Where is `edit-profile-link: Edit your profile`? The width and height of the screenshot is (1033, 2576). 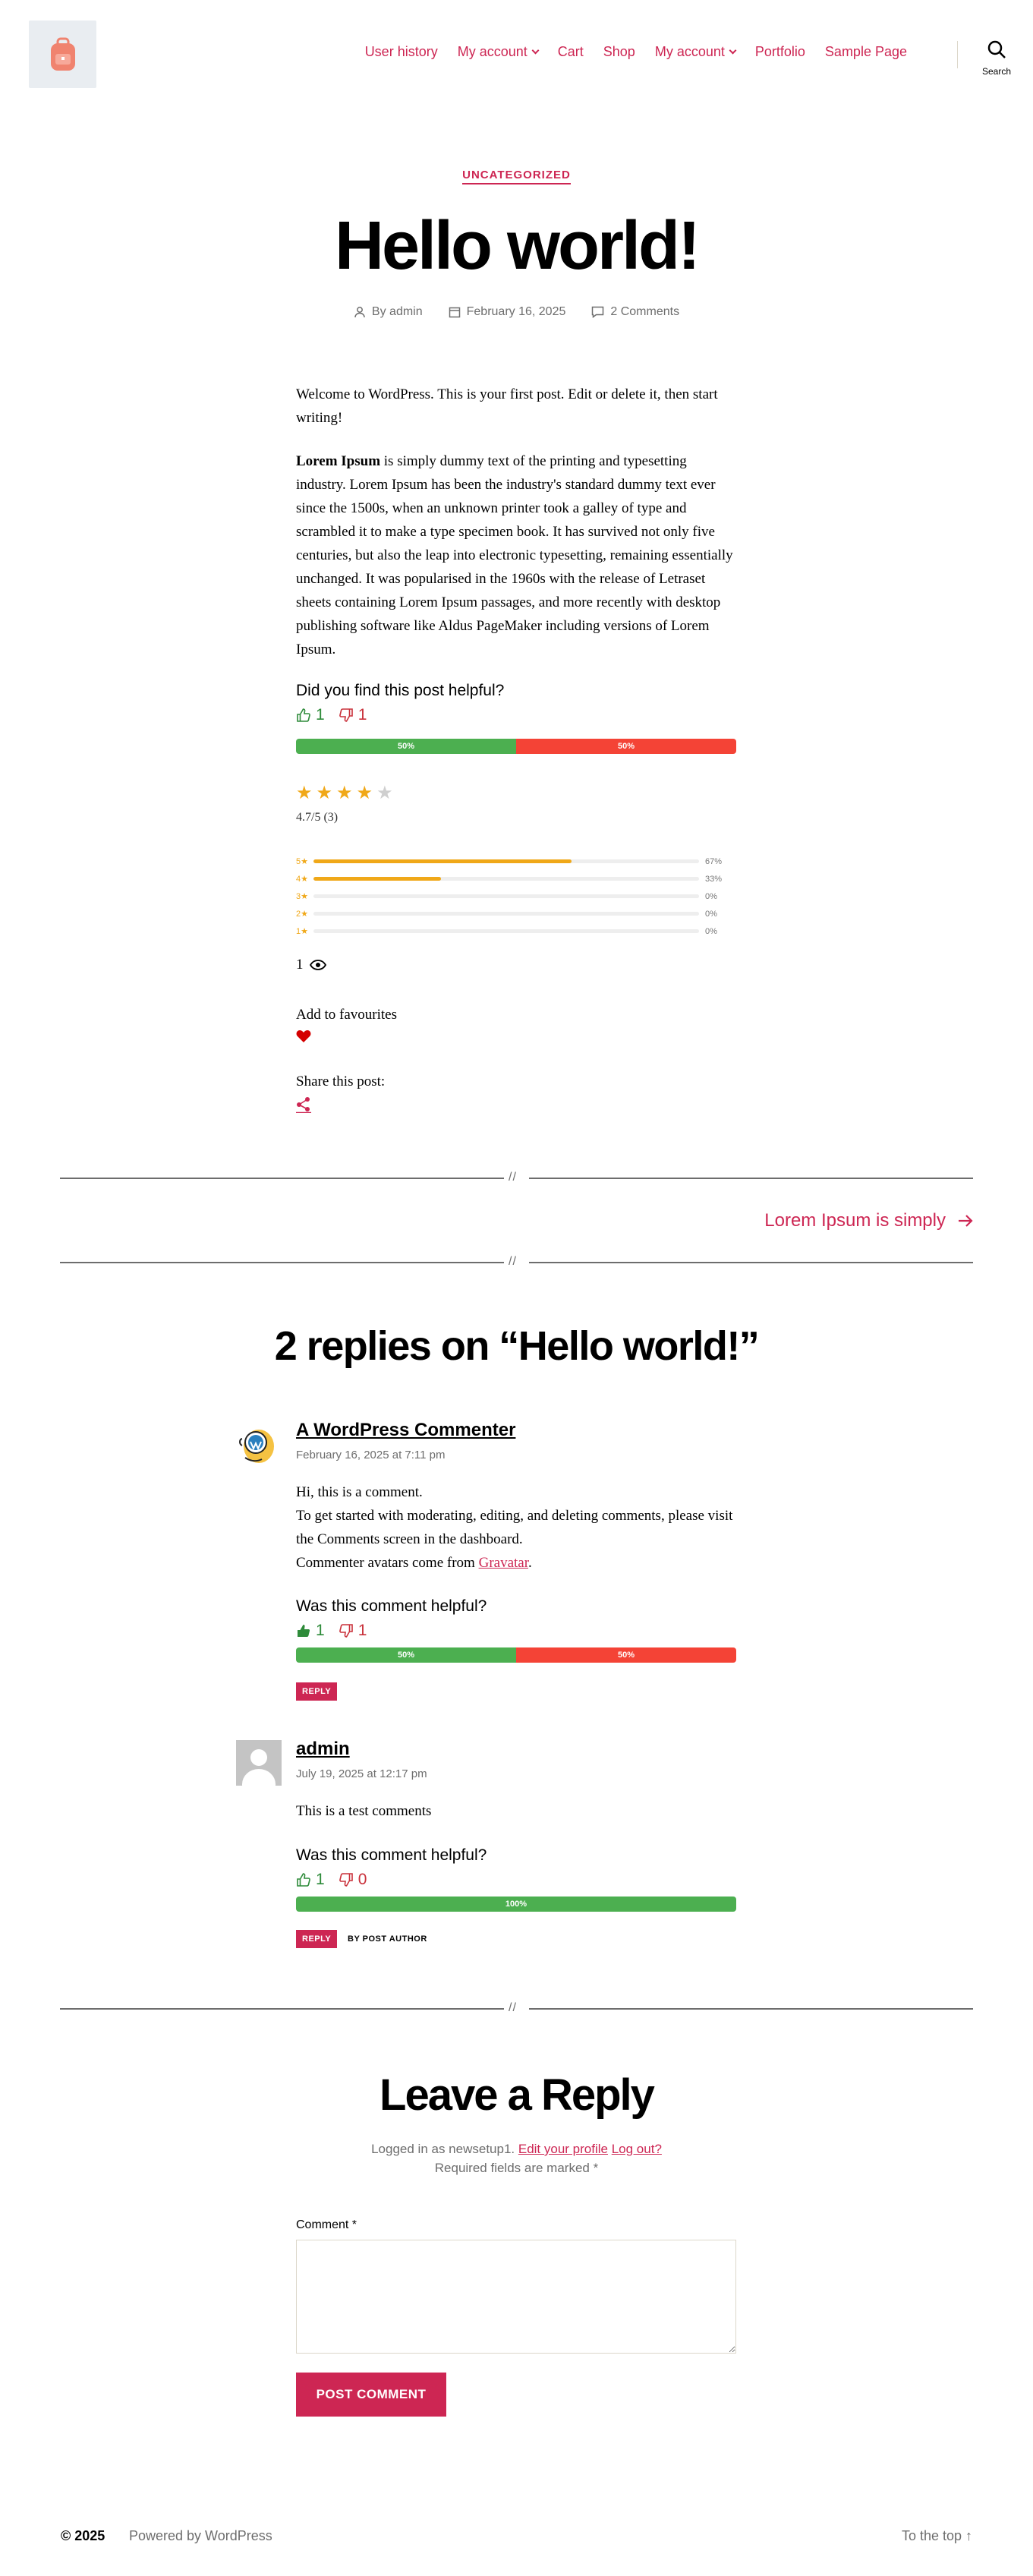
edit-profile-link: Edit your profile is located at coordinates (563, 2149).